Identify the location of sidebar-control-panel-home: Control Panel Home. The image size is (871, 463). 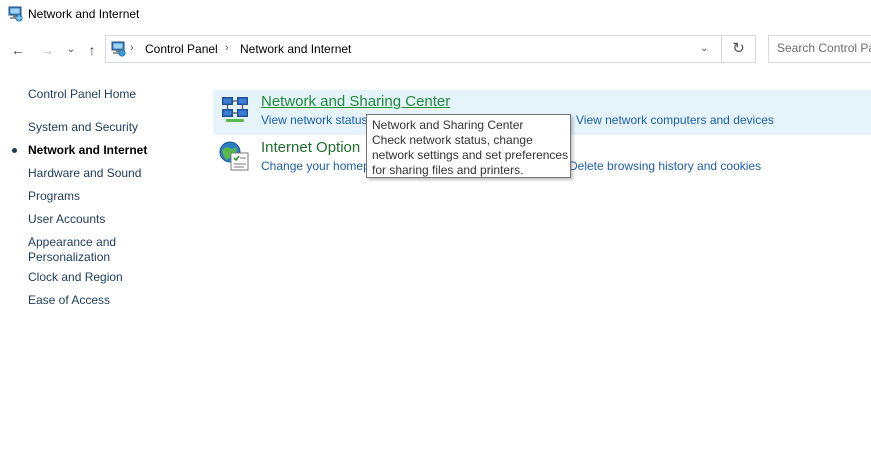
(82, 94).